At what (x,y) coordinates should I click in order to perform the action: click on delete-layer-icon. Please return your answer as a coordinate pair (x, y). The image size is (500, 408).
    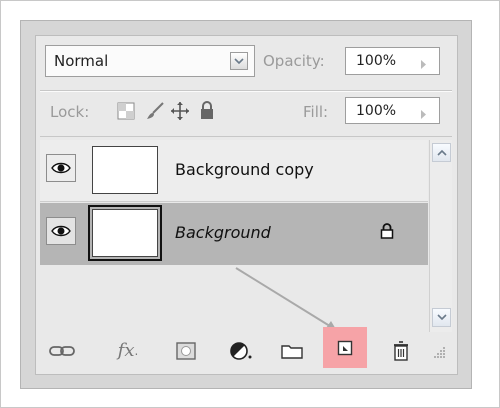
    Looking at the image, I should click on (401, 350).